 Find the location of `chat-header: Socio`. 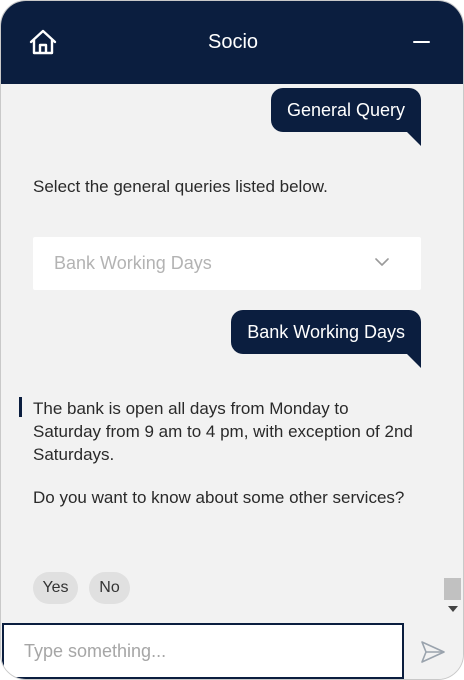

chat-header: Socio is located at coordinates (232, 42).